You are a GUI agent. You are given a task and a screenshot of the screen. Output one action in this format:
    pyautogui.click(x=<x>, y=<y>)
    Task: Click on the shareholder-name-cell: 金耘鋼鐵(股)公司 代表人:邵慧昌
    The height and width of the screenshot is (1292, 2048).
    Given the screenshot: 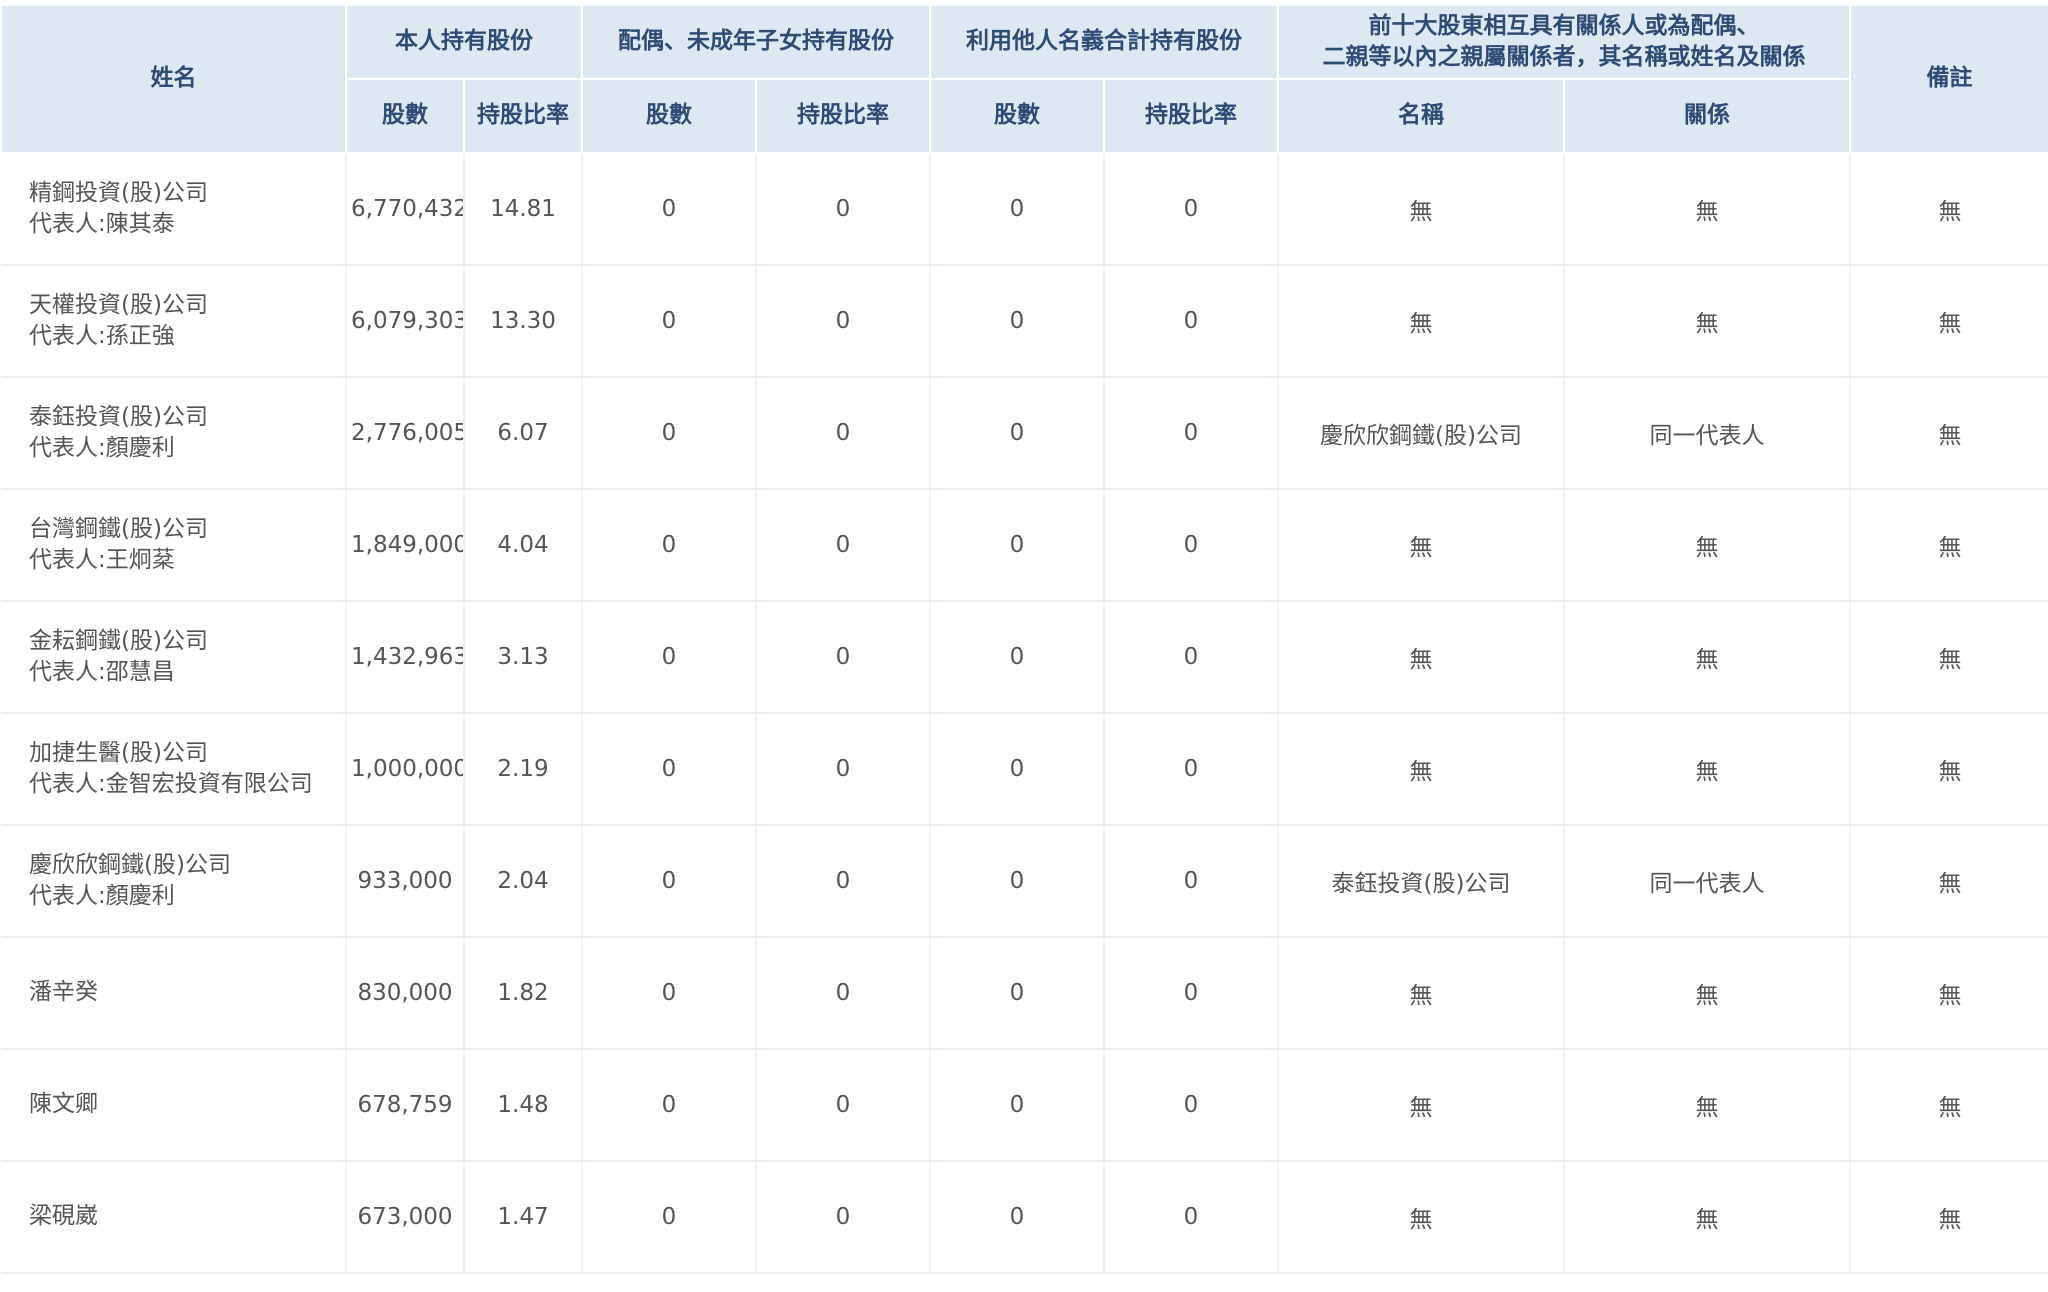 What is the action you would take?
    pyautogui.click(x=173, y=657)
    